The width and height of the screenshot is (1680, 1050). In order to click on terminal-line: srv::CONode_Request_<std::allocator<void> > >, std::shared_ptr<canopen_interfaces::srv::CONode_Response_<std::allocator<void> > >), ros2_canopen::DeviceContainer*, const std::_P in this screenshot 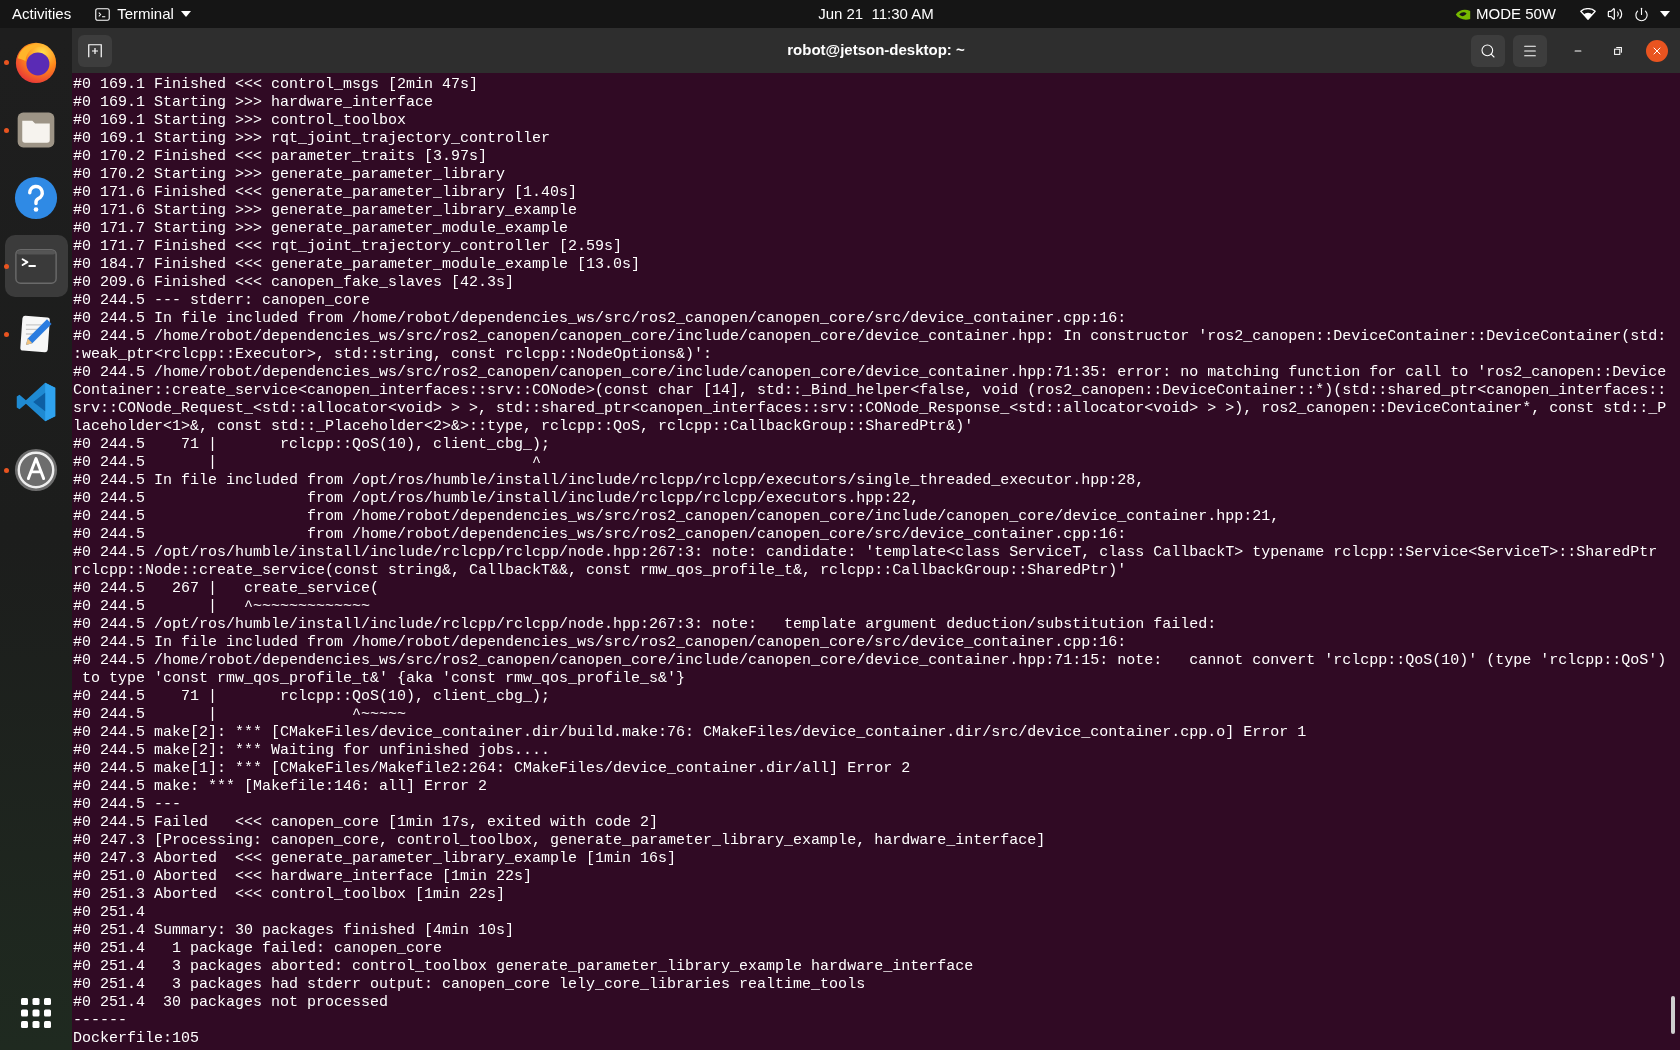, I will do `click(870, 409)`.